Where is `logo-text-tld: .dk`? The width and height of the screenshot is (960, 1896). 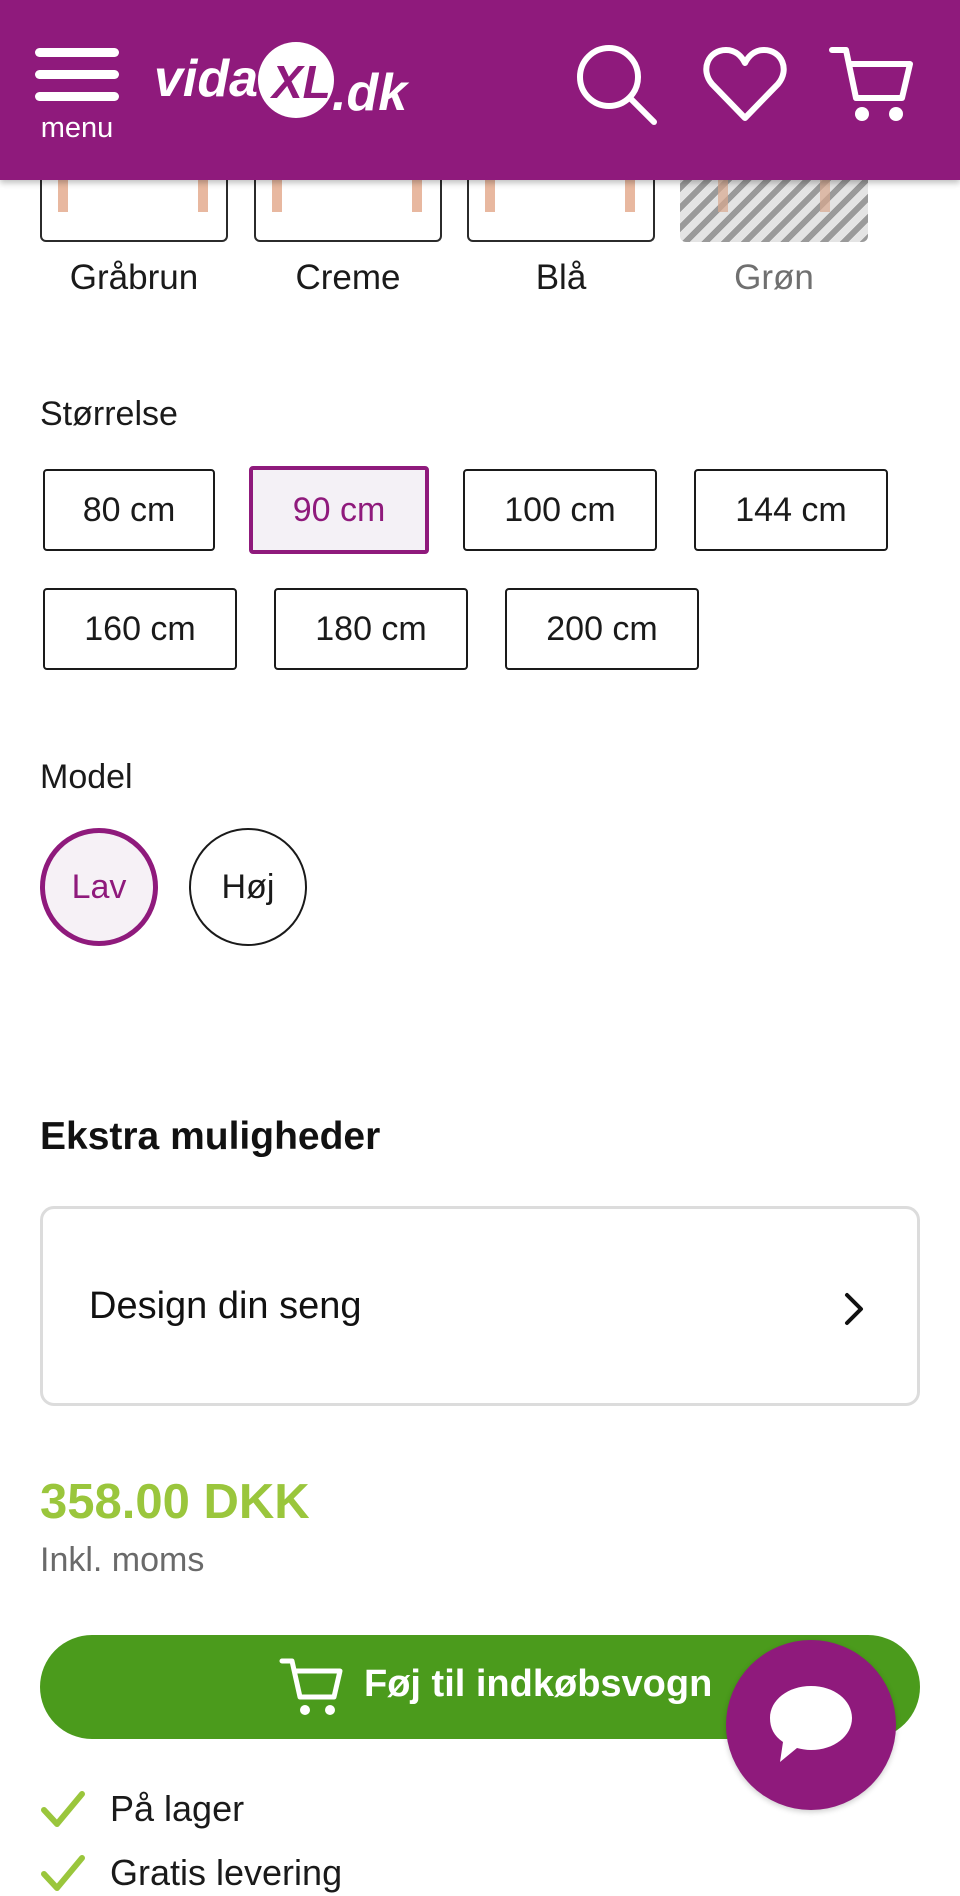 logo-text-tld: .dk is located at coordinates (371, 93).